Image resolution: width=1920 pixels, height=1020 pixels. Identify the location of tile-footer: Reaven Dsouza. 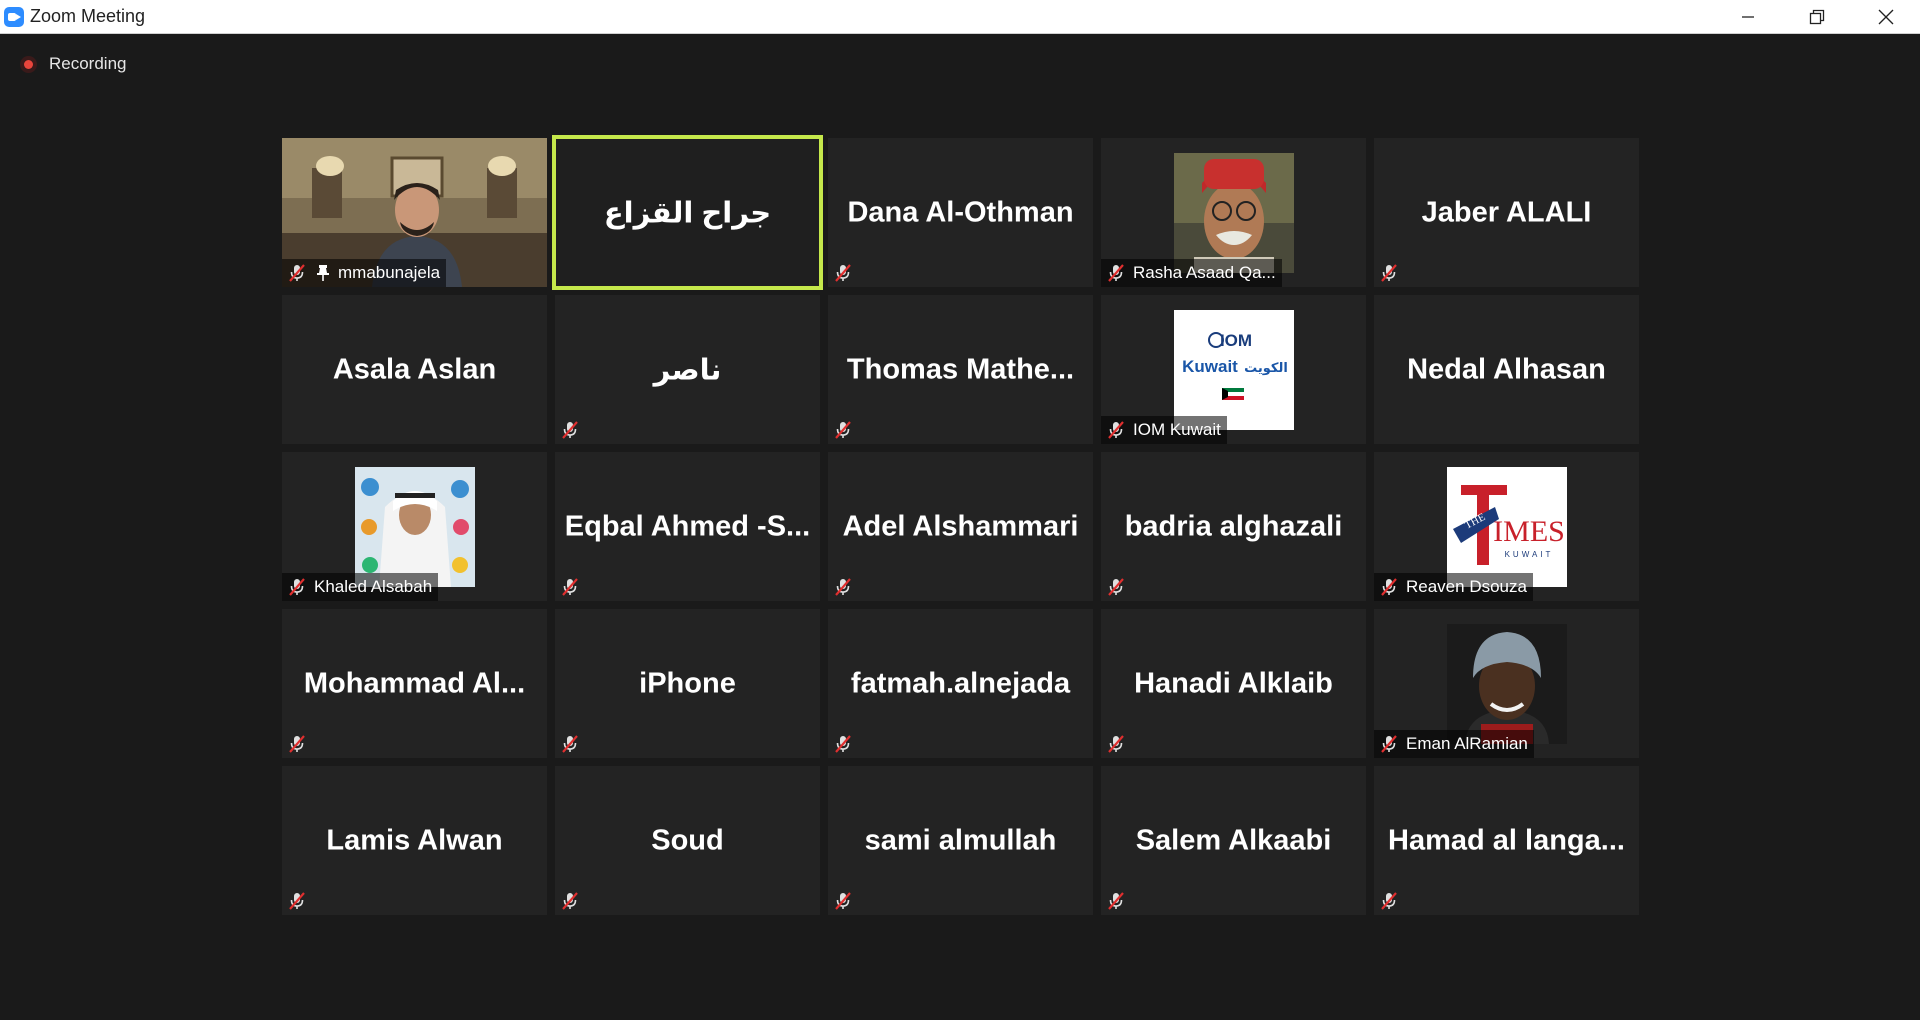
(1453, 587).